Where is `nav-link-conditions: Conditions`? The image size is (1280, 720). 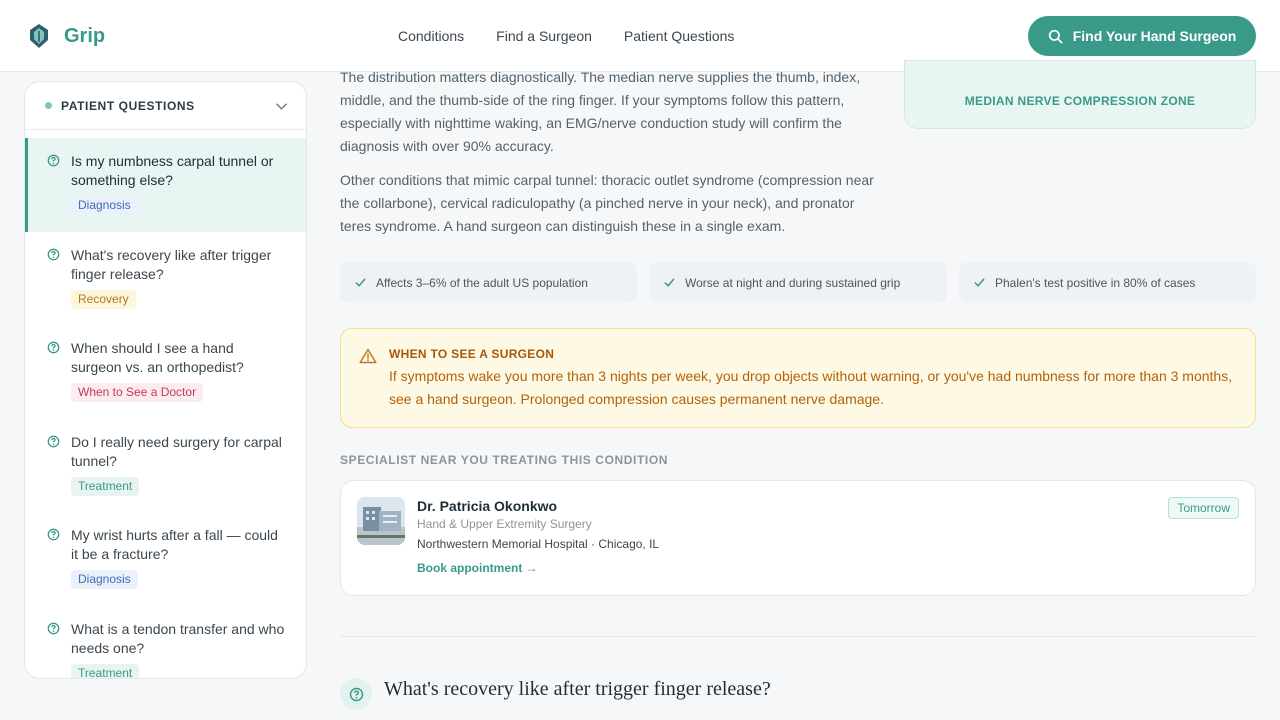 nav-link-conditions: Conditions is located at coordinates (431, 36).